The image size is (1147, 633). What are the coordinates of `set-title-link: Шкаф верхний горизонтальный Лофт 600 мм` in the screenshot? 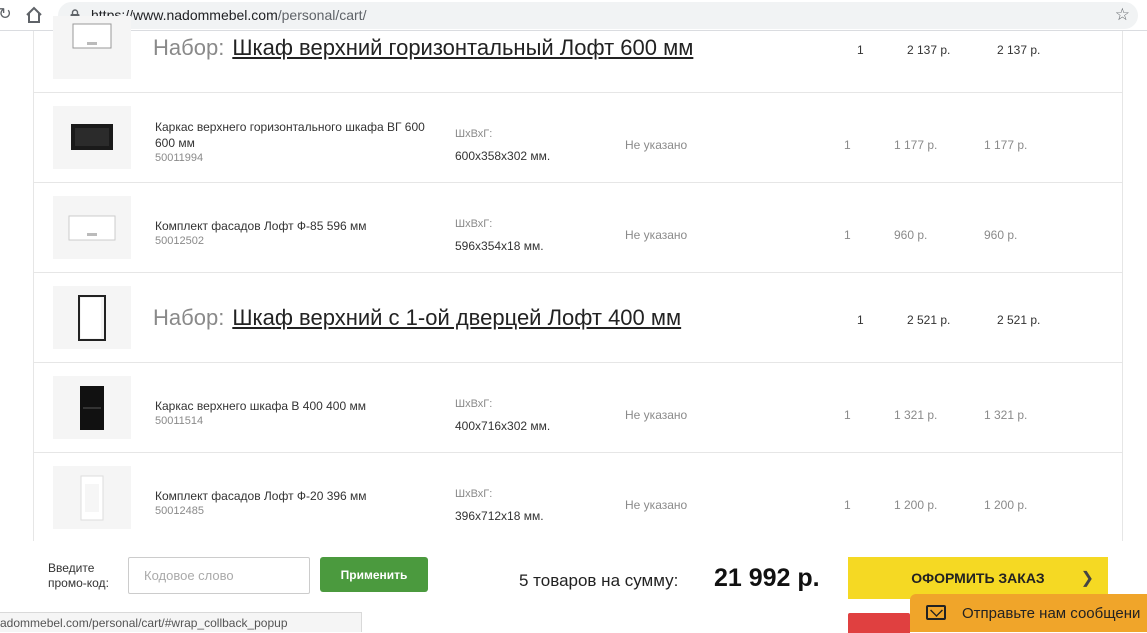 It's located at (462, 47).